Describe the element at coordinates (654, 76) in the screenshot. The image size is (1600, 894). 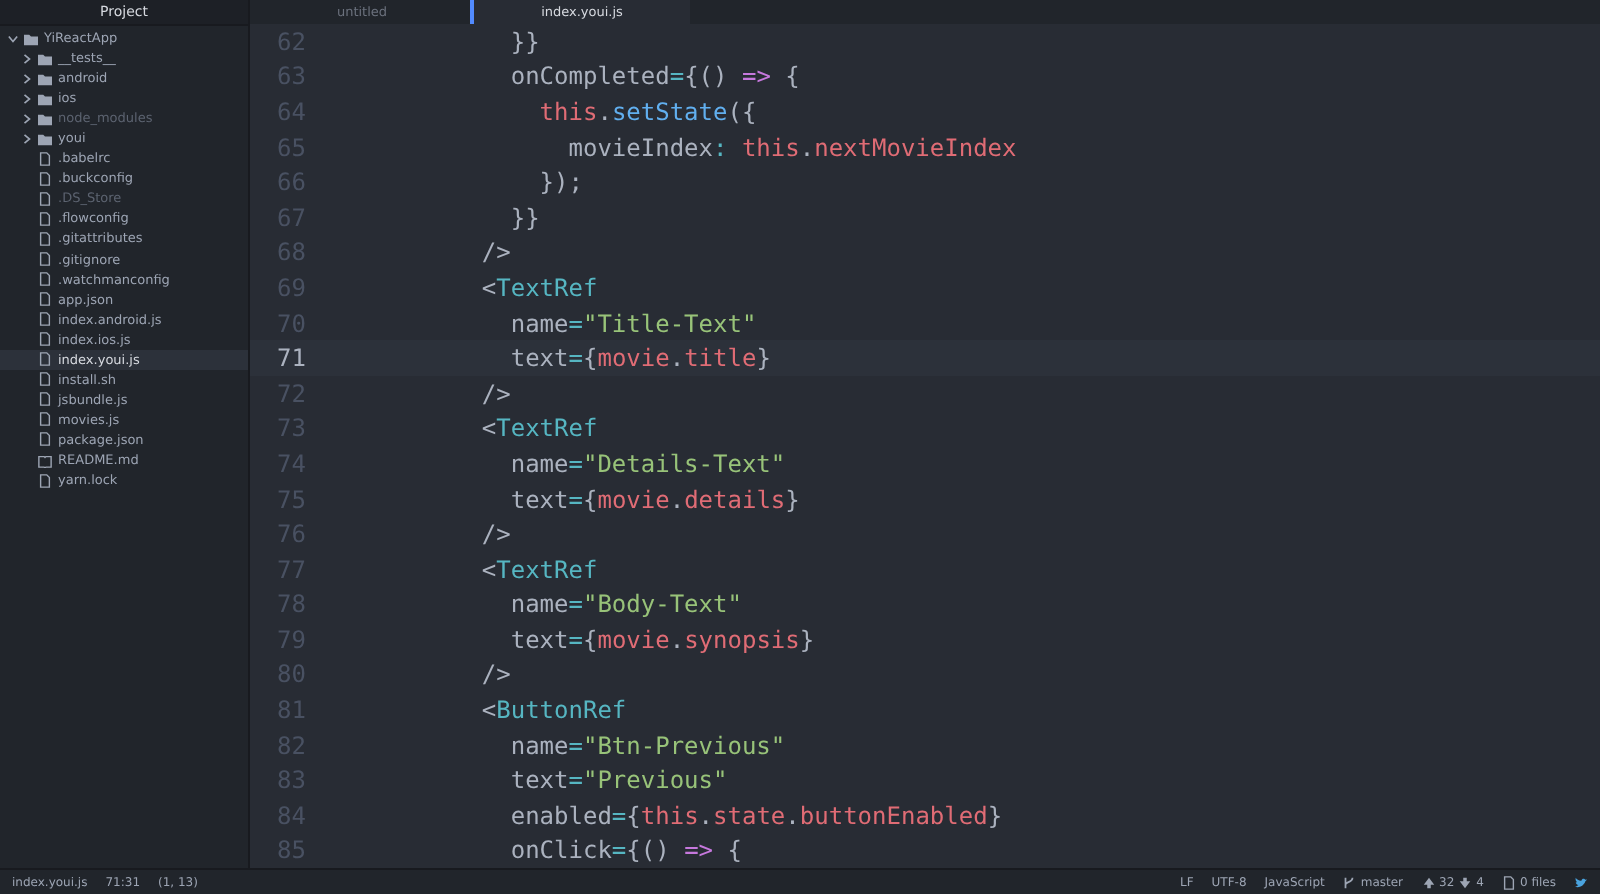
I see `code-line: onCompleted={() => {` at that location.